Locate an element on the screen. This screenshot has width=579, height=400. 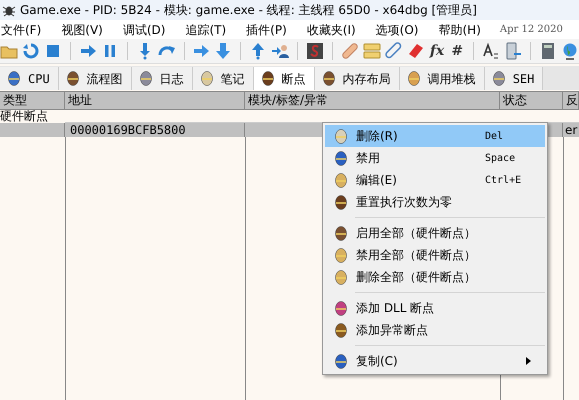
menu-item: 视图(V) is located at coordinates (82, 30).